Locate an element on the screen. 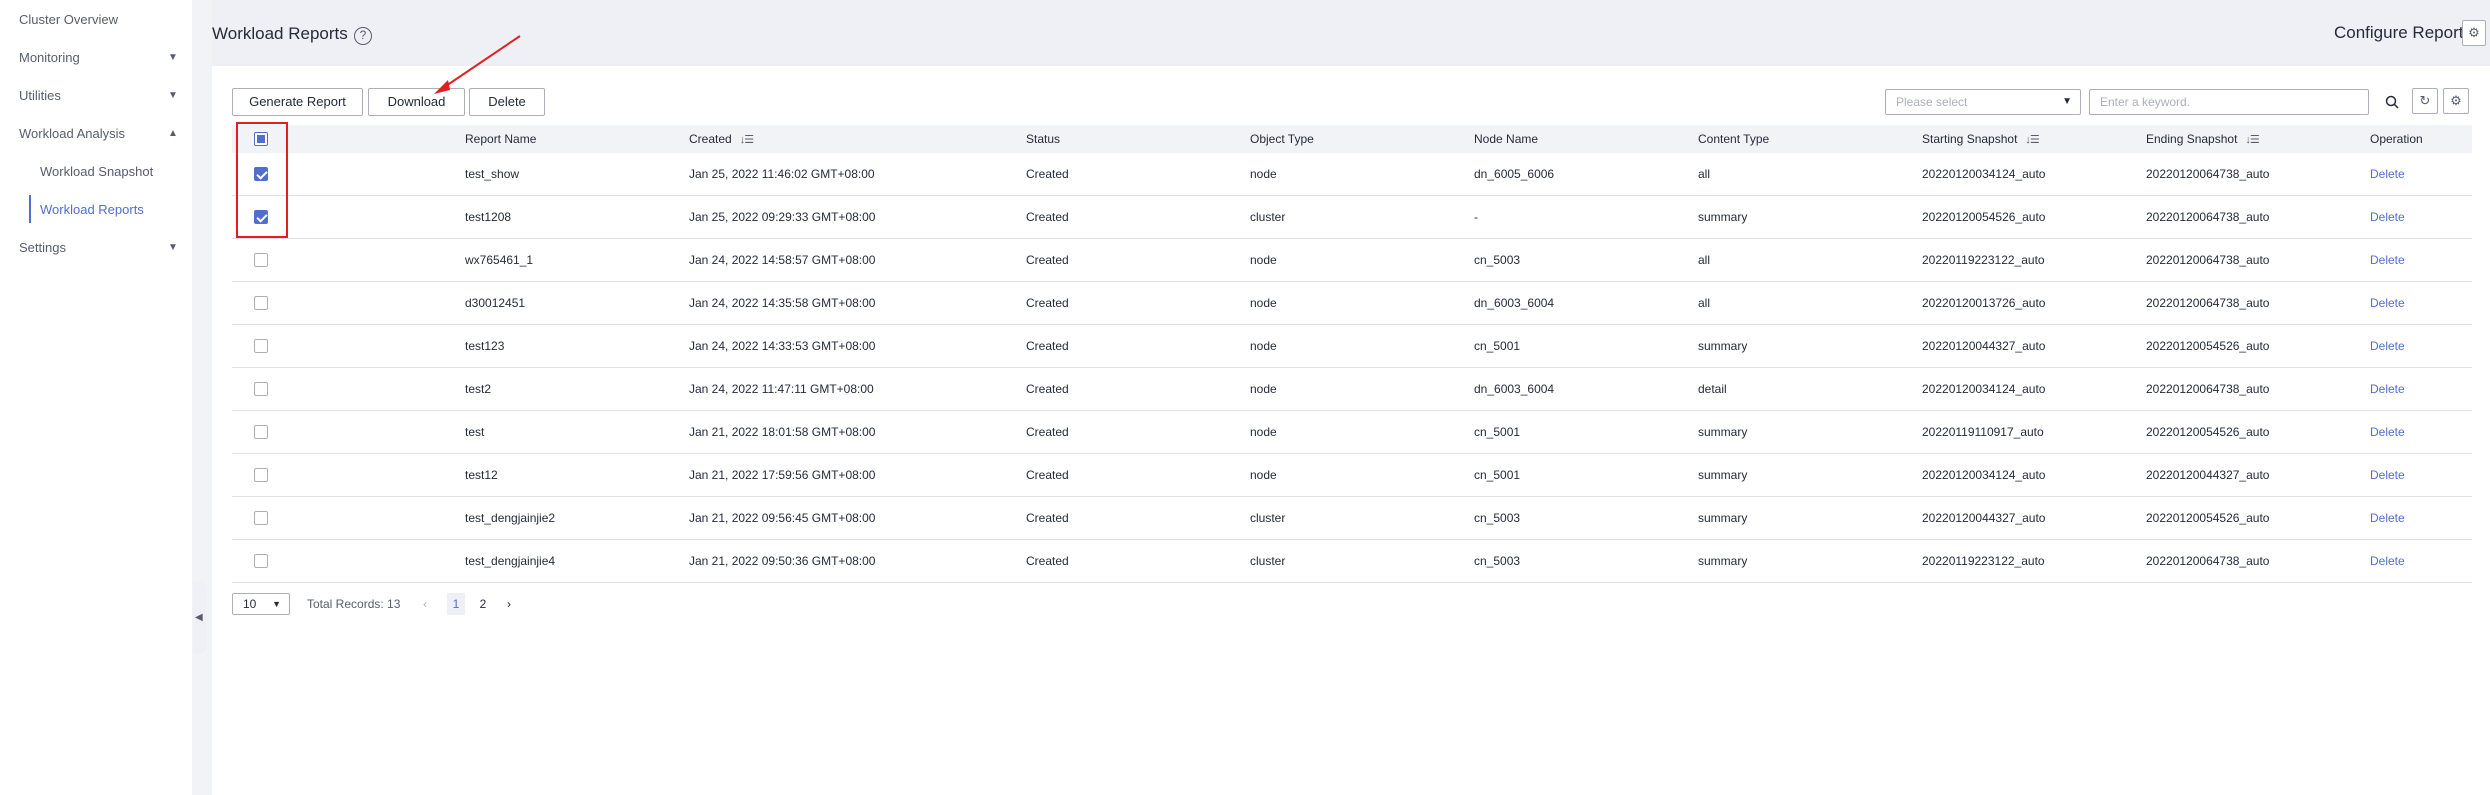 The height and width of the screenshot is (795, 2490). next-page-icon: › is located at coordinates (509, 604).